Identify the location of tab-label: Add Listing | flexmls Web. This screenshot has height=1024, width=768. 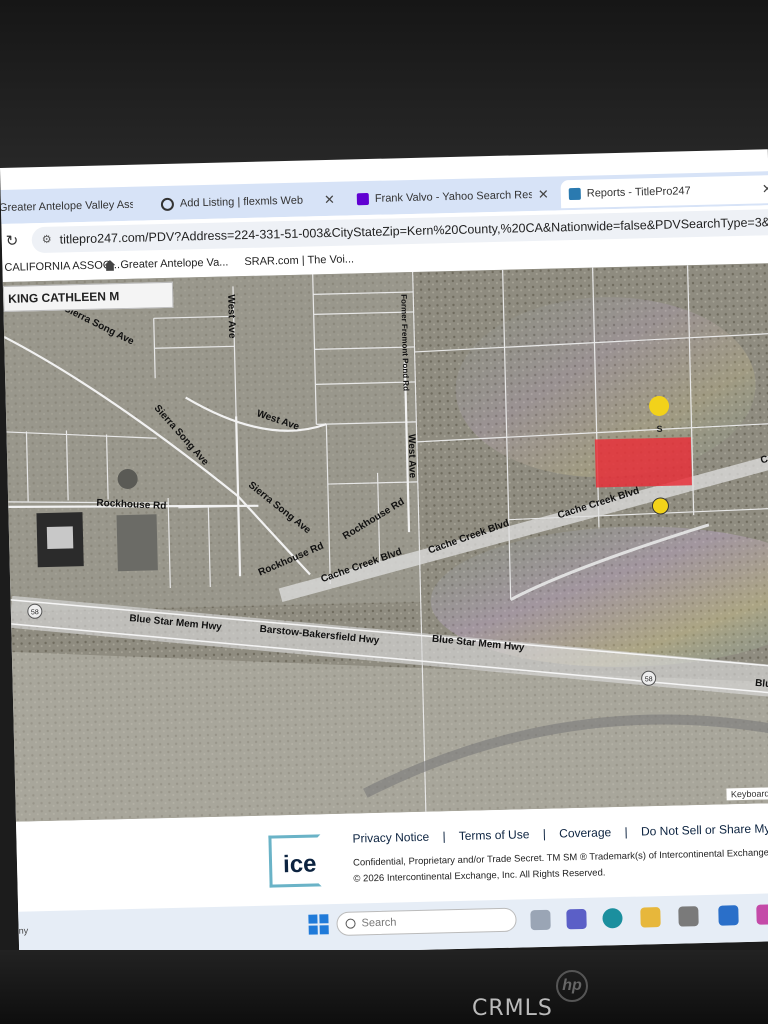
(241, 202).